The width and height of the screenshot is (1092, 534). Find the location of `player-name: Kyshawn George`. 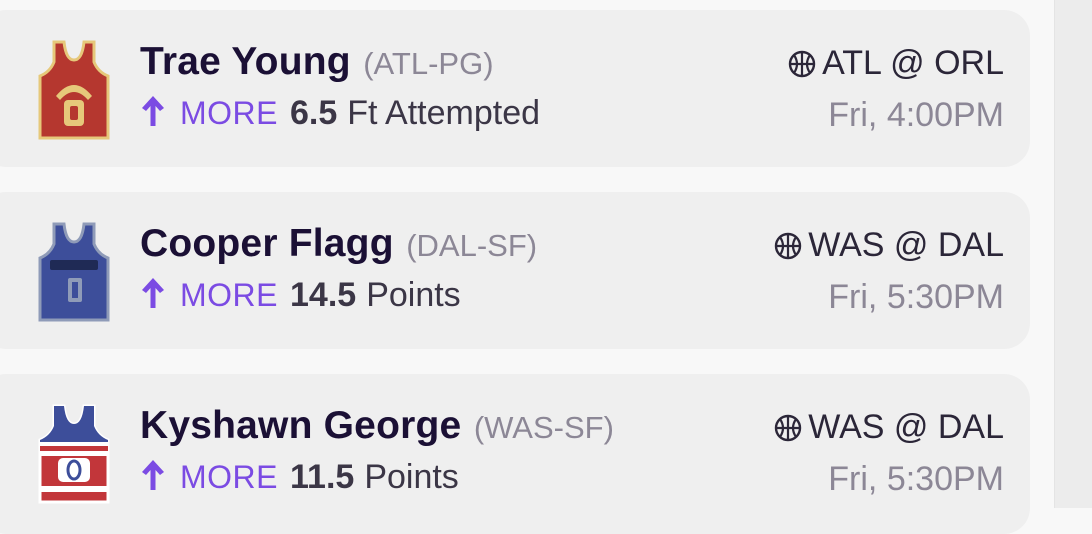

player-name: Kyshawn George is located at coordinates (301, 425).